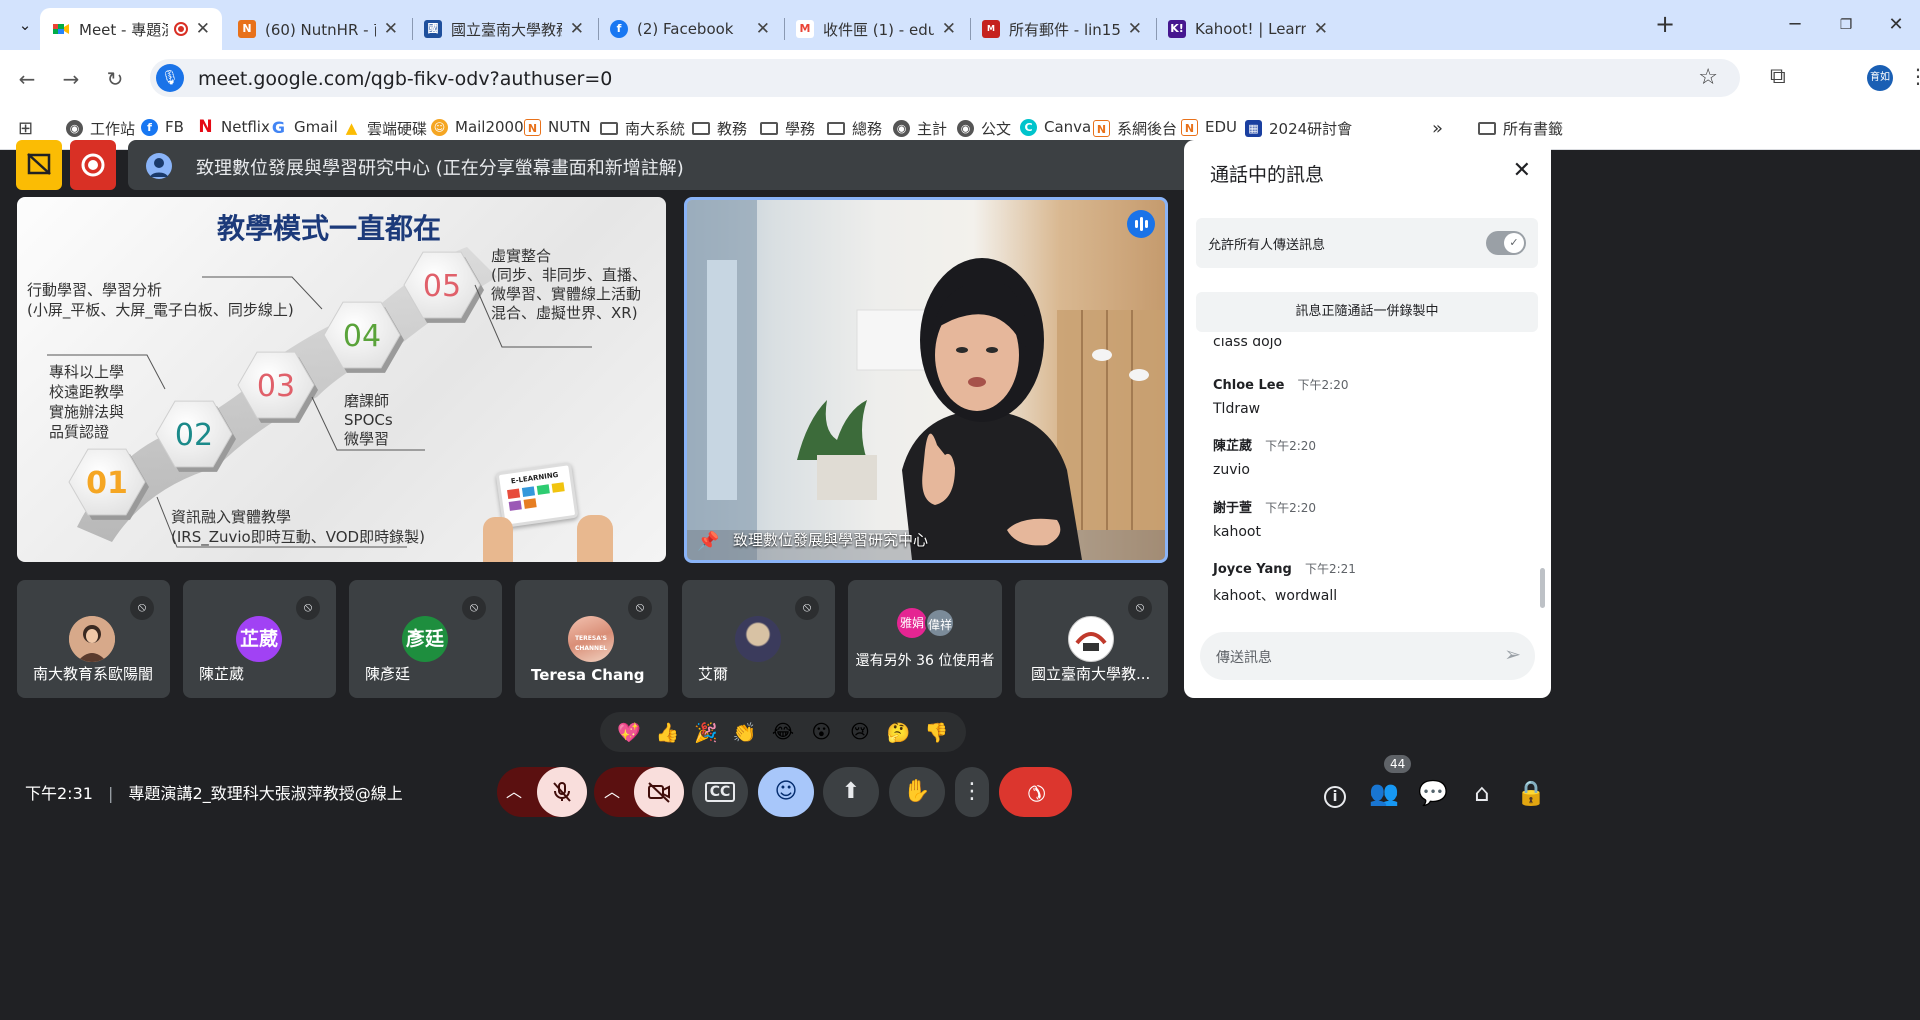  I want to click on others-tile: 雅娟 偉祥 還有另外 36 位使用者, so click(925, 639).